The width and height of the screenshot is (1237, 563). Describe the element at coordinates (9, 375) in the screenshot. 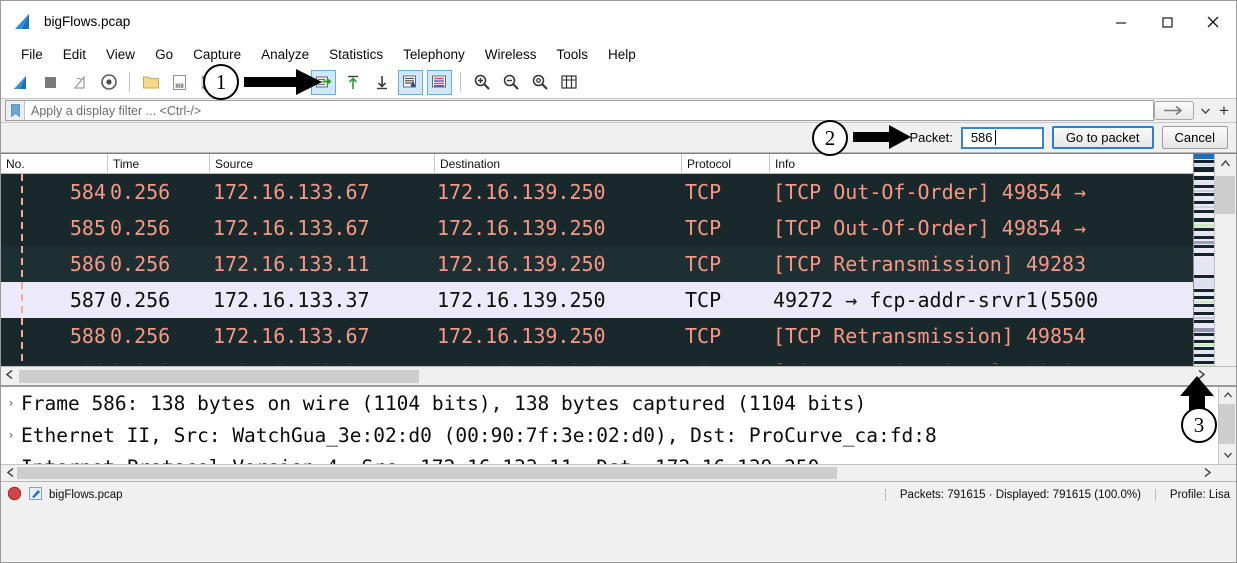

I see `scroll-left-arrow-icon` at that location.